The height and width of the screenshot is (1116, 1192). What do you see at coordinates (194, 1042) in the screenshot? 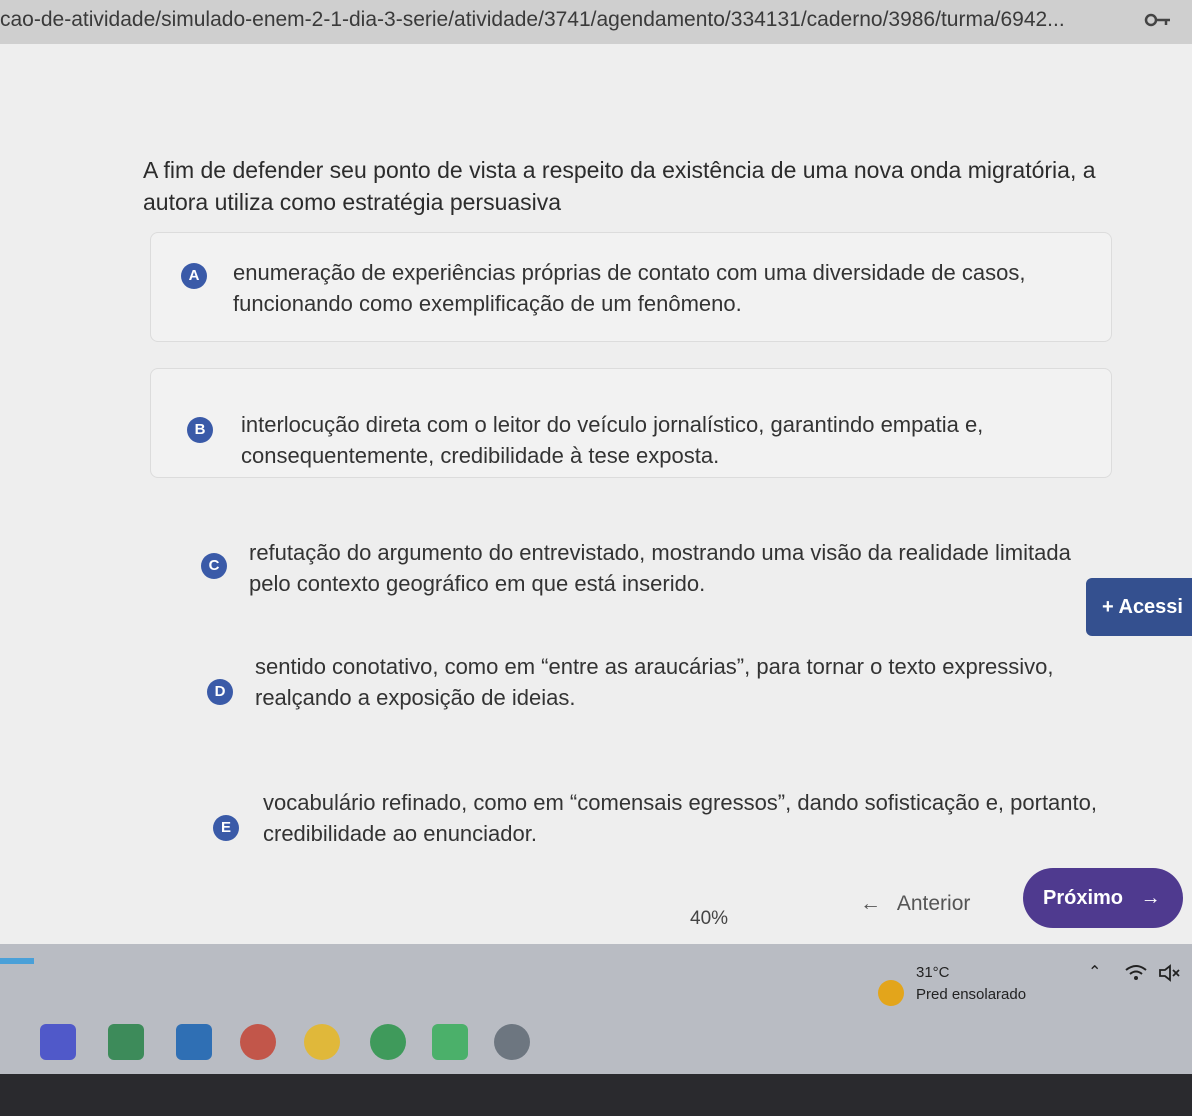
I see `app-l-icon` at bounding box center [194, 1042].